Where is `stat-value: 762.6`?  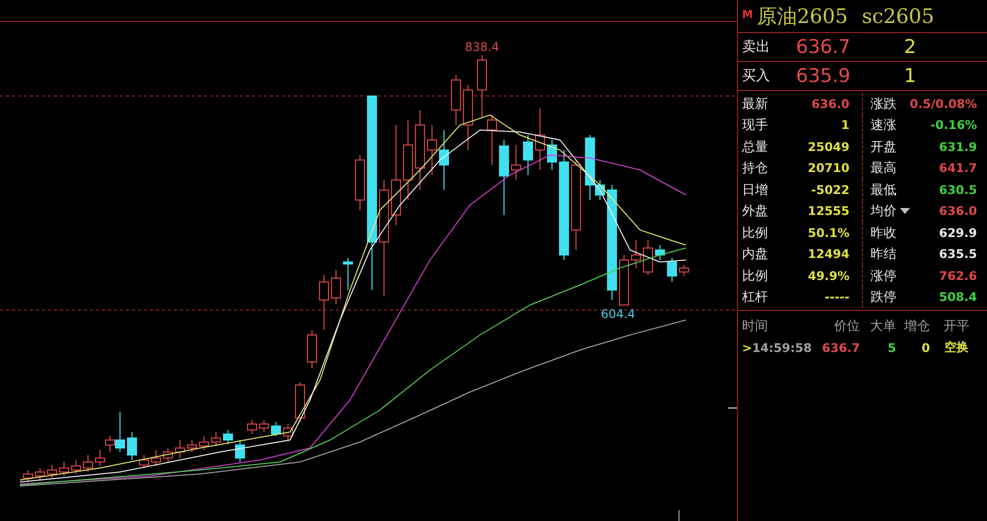
stat-value: 762.6 is located at coordinates (958, 275).